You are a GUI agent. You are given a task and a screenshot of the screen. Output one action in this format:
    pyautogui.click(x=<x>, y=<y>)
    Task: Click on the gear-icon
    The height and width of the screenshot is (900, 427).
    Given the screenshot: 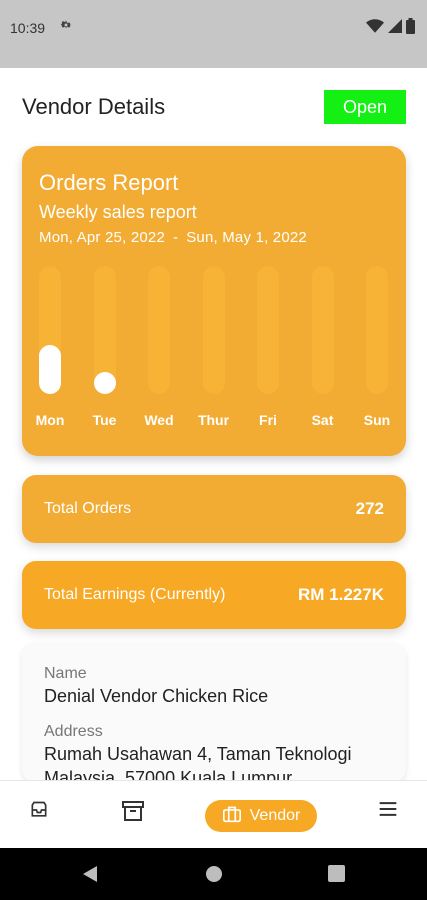 What is the action you would take?
    pyautogui.click(x=66, y=27)
    